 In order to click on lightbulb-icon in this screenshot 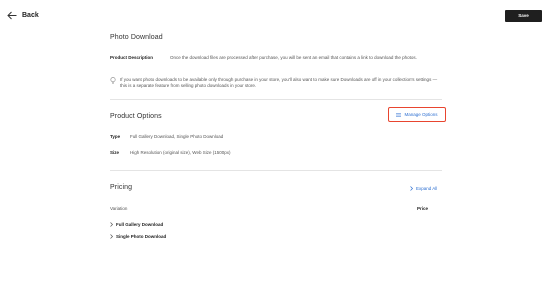, I will do `click(113, 80)`.